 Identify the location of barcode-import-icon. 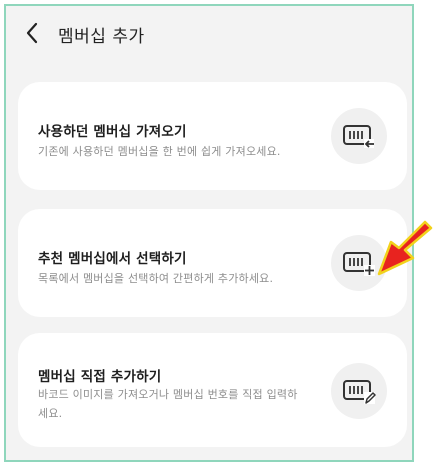
(358, 136).